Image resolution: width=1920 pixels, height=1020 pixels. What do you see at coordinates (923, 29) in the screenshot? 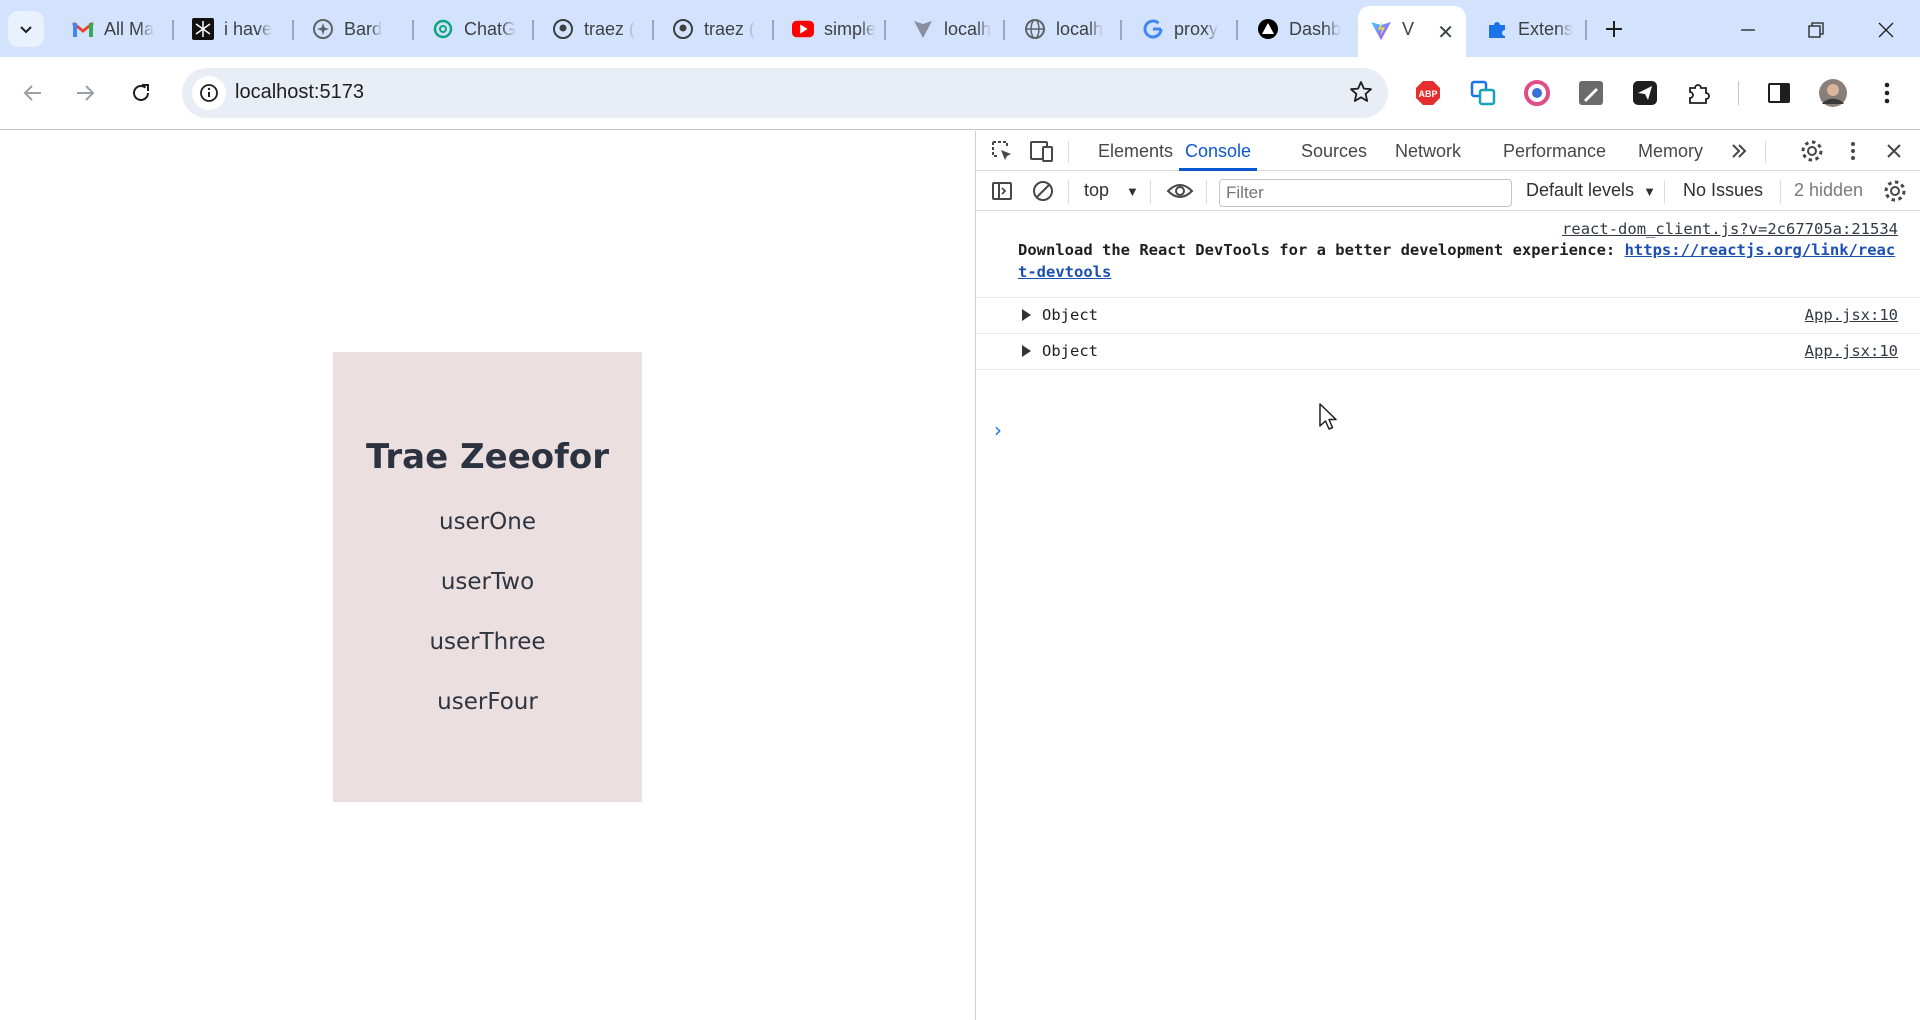
I see `vite-icon` at bounding box center [923, 29].